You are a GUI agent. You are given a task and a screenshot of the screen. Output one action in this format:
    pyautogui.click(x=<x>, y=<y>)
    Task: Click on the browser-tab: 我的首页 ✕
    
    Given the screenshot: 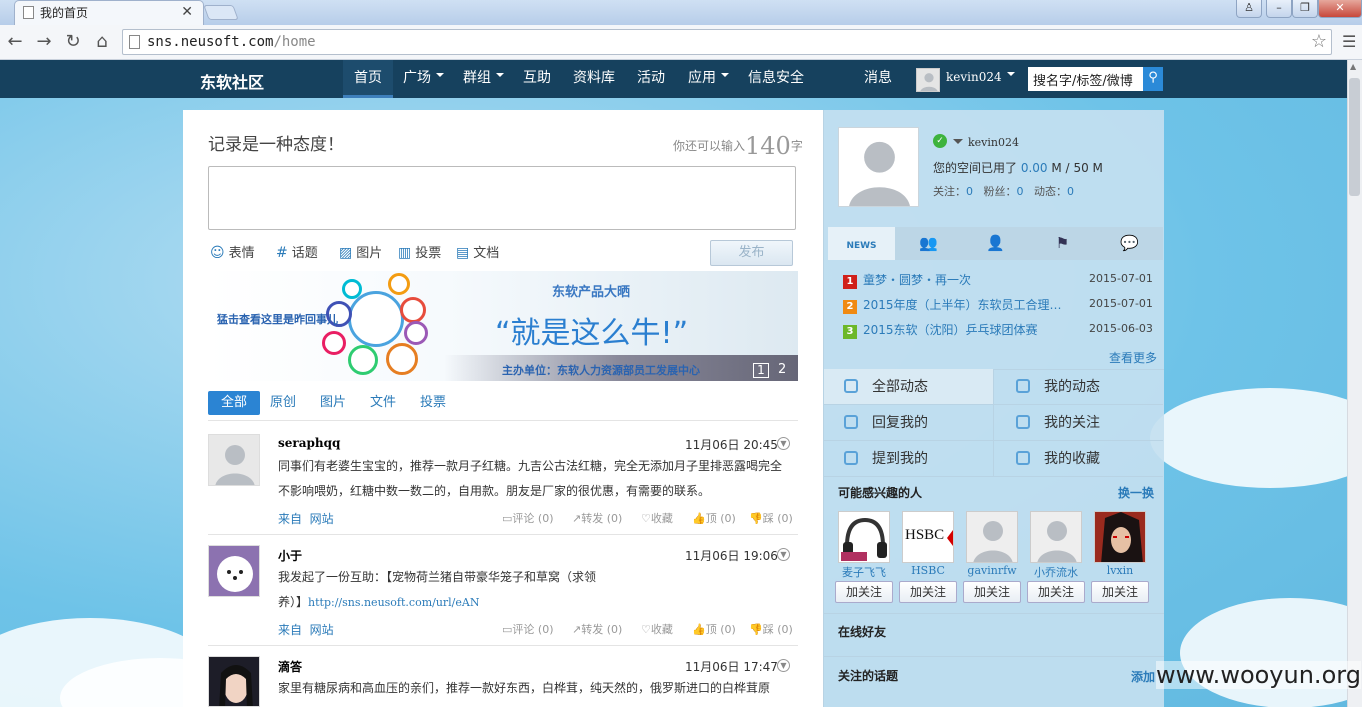 What is the action you would take?
    pyautogui.click(x=109, y=12)
    